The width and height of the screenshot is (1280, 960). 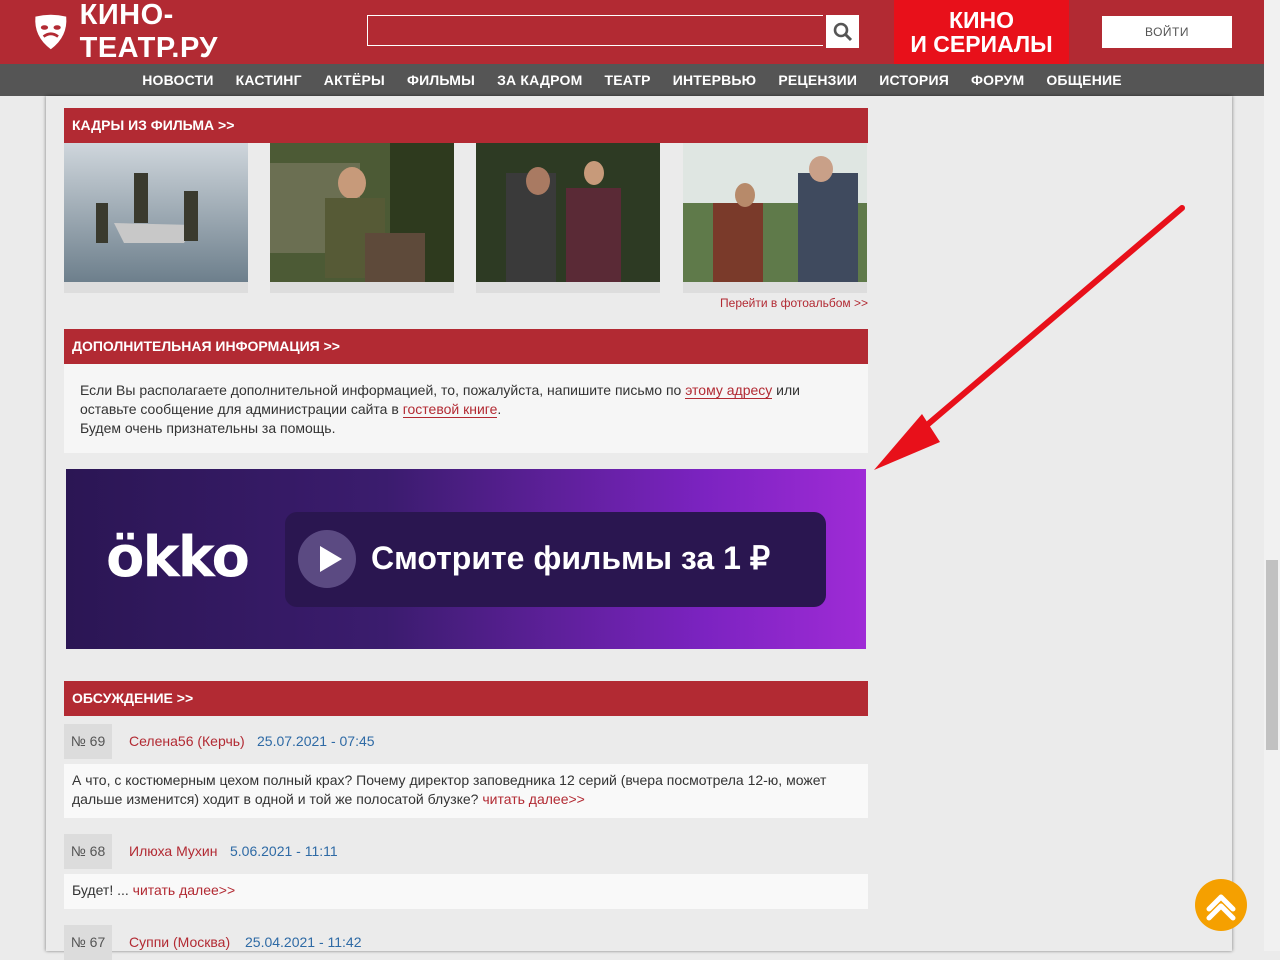 What do you see at coordinates (178, 557) in the screenshot?
I see `okko-logo: ökko` at bounding box center [178, 557].